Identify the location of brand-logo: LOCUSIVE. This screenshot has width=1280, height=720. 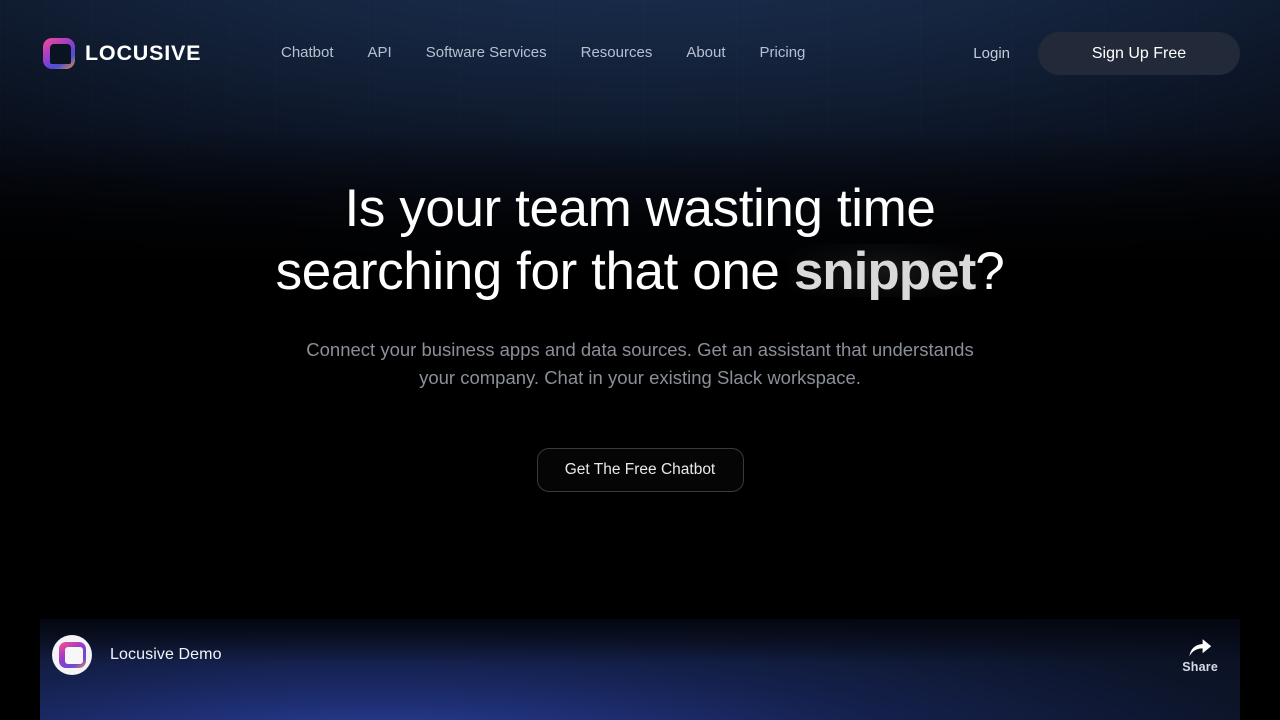
(122, 53).